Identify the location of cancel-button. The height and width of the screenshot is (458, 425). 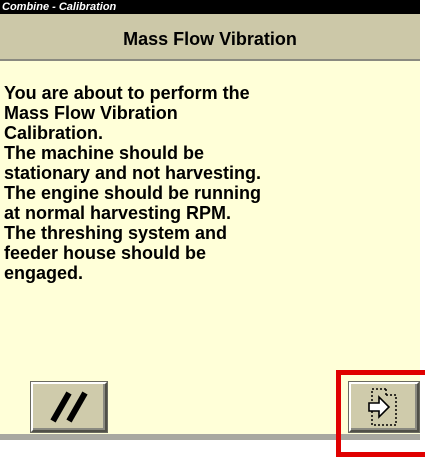
(69, 407).